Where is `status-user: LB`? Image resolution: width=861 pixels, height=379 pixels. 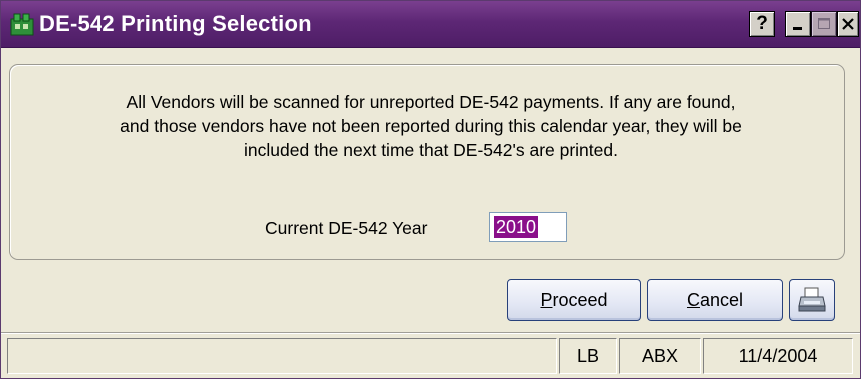 status-user: LB is located at coordinates (588, 356).